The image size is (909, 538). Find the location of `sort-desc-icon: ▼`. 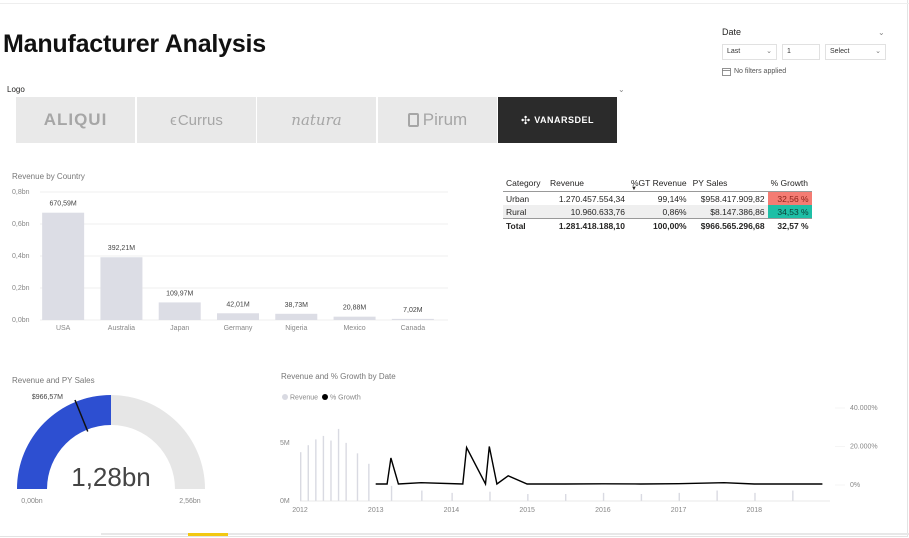

sort-desc-icon: ▼ is located at coordinates (634, 189).